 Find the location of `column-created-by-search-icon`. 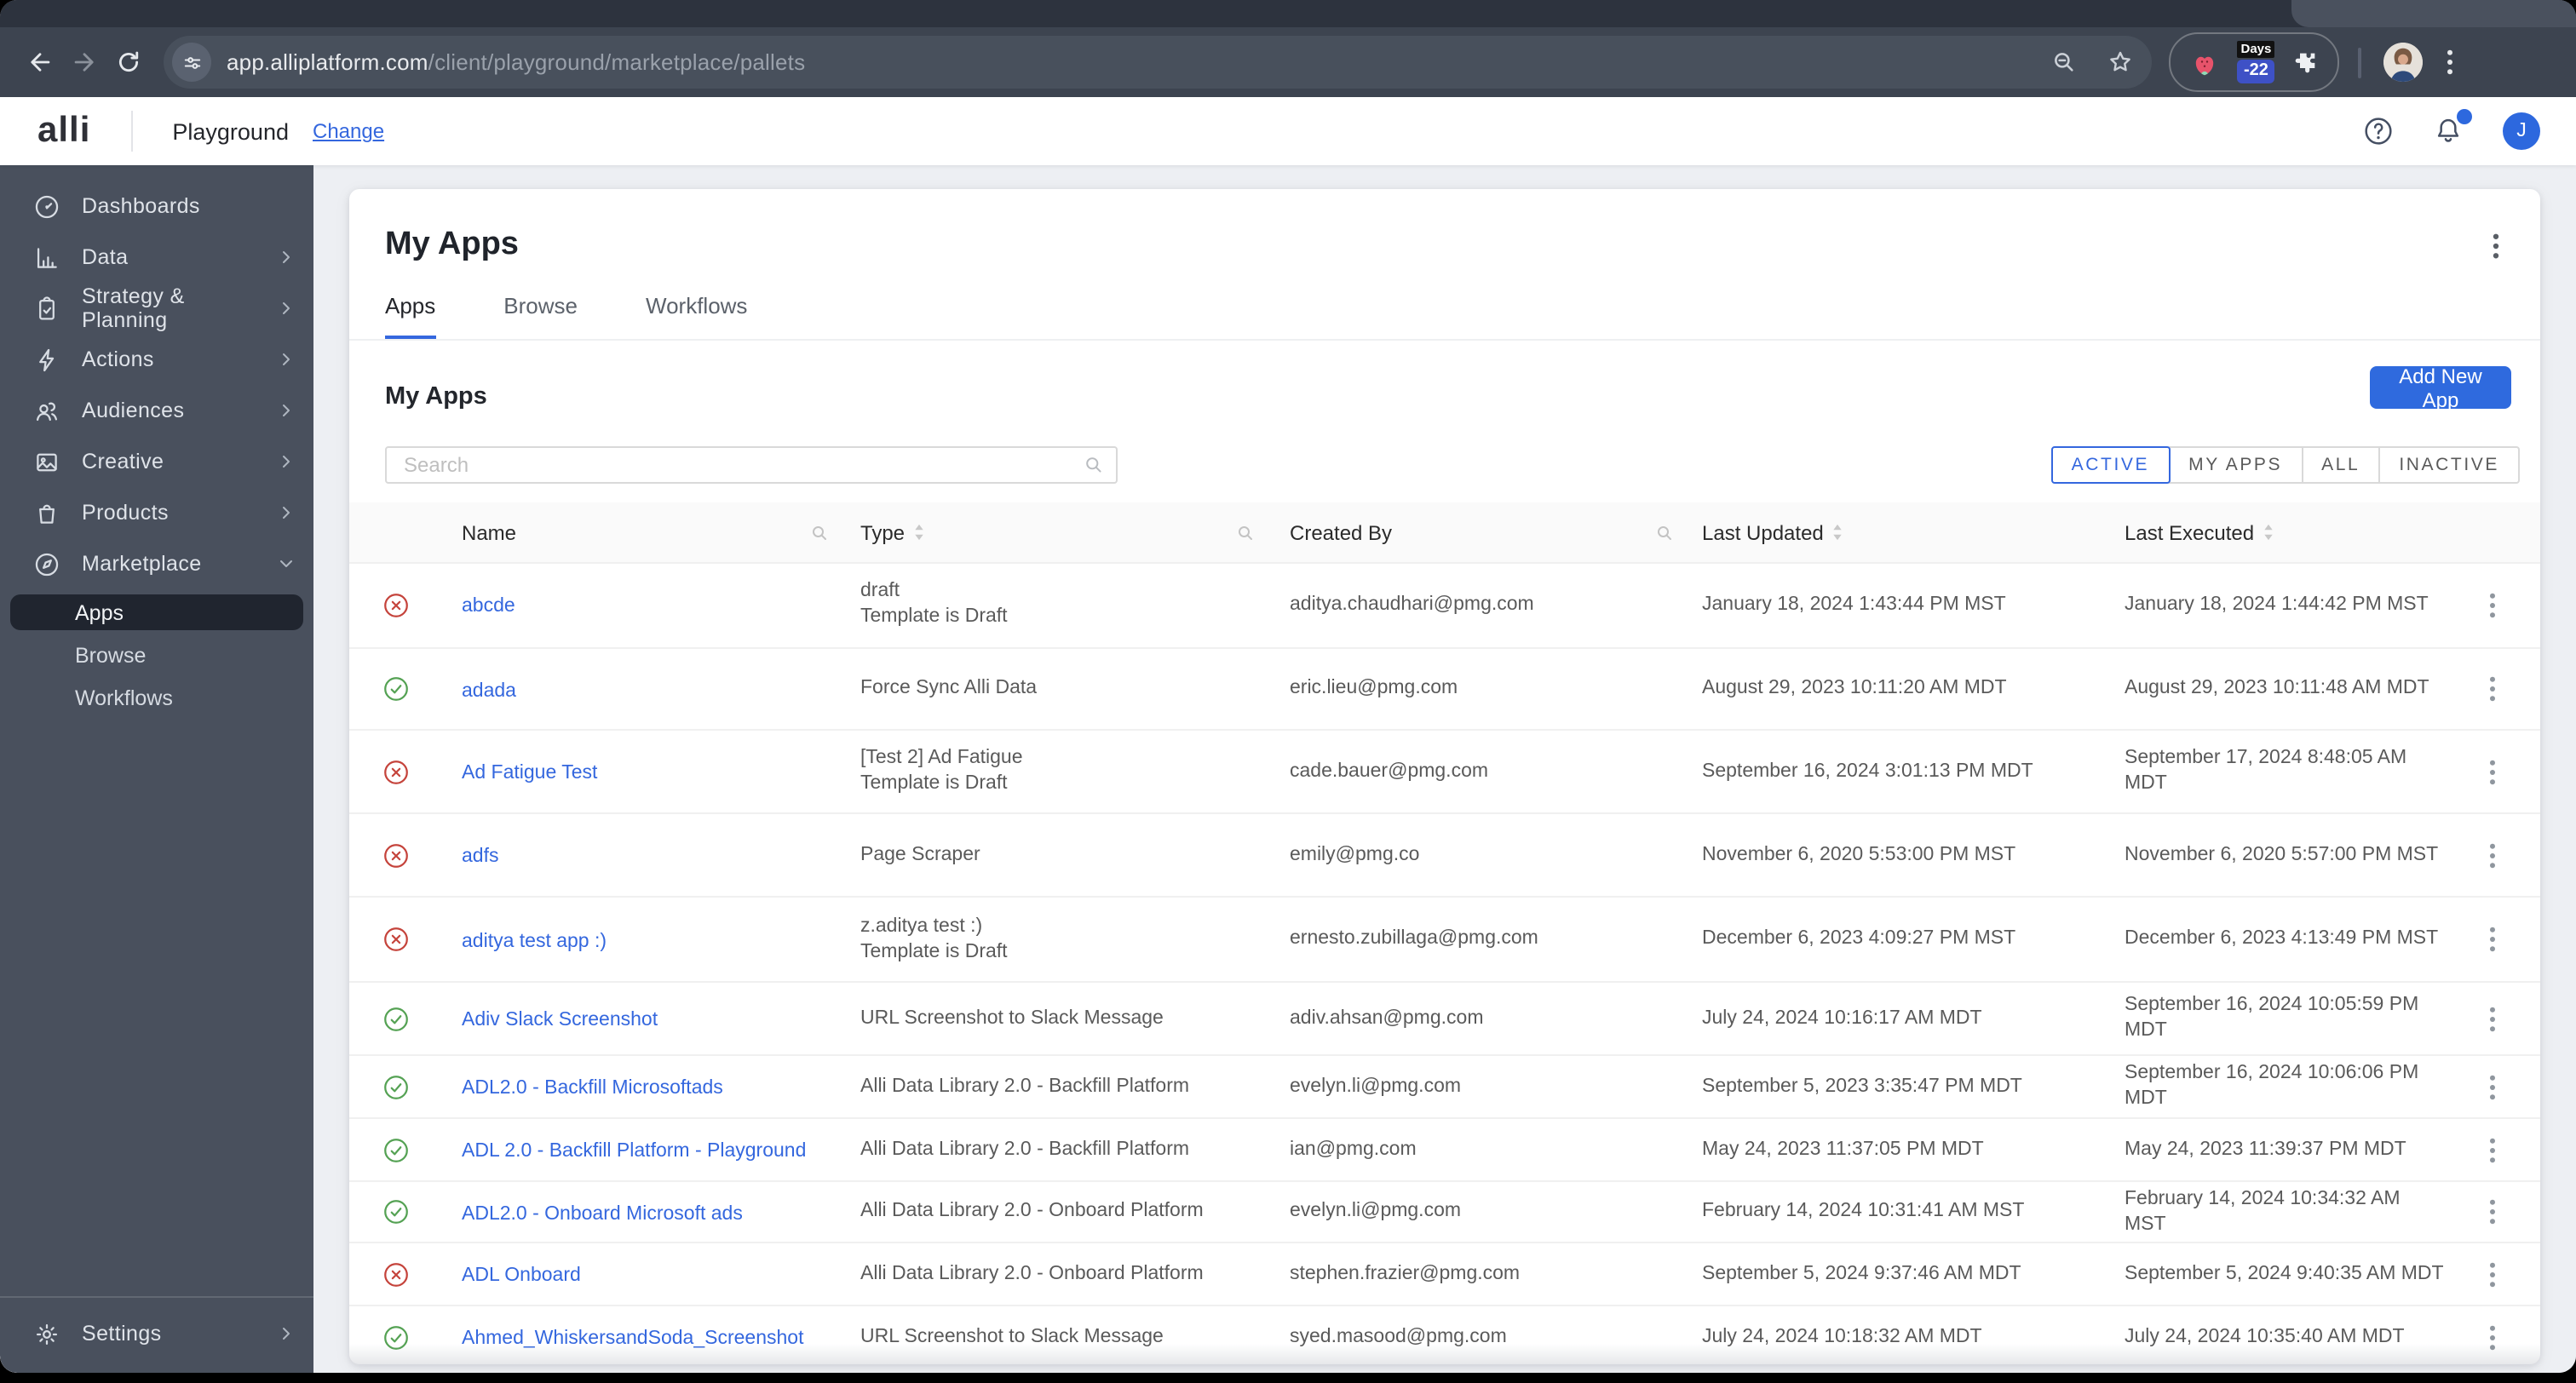

column-created-by-search-icon is located at coordinates (1665, 532).